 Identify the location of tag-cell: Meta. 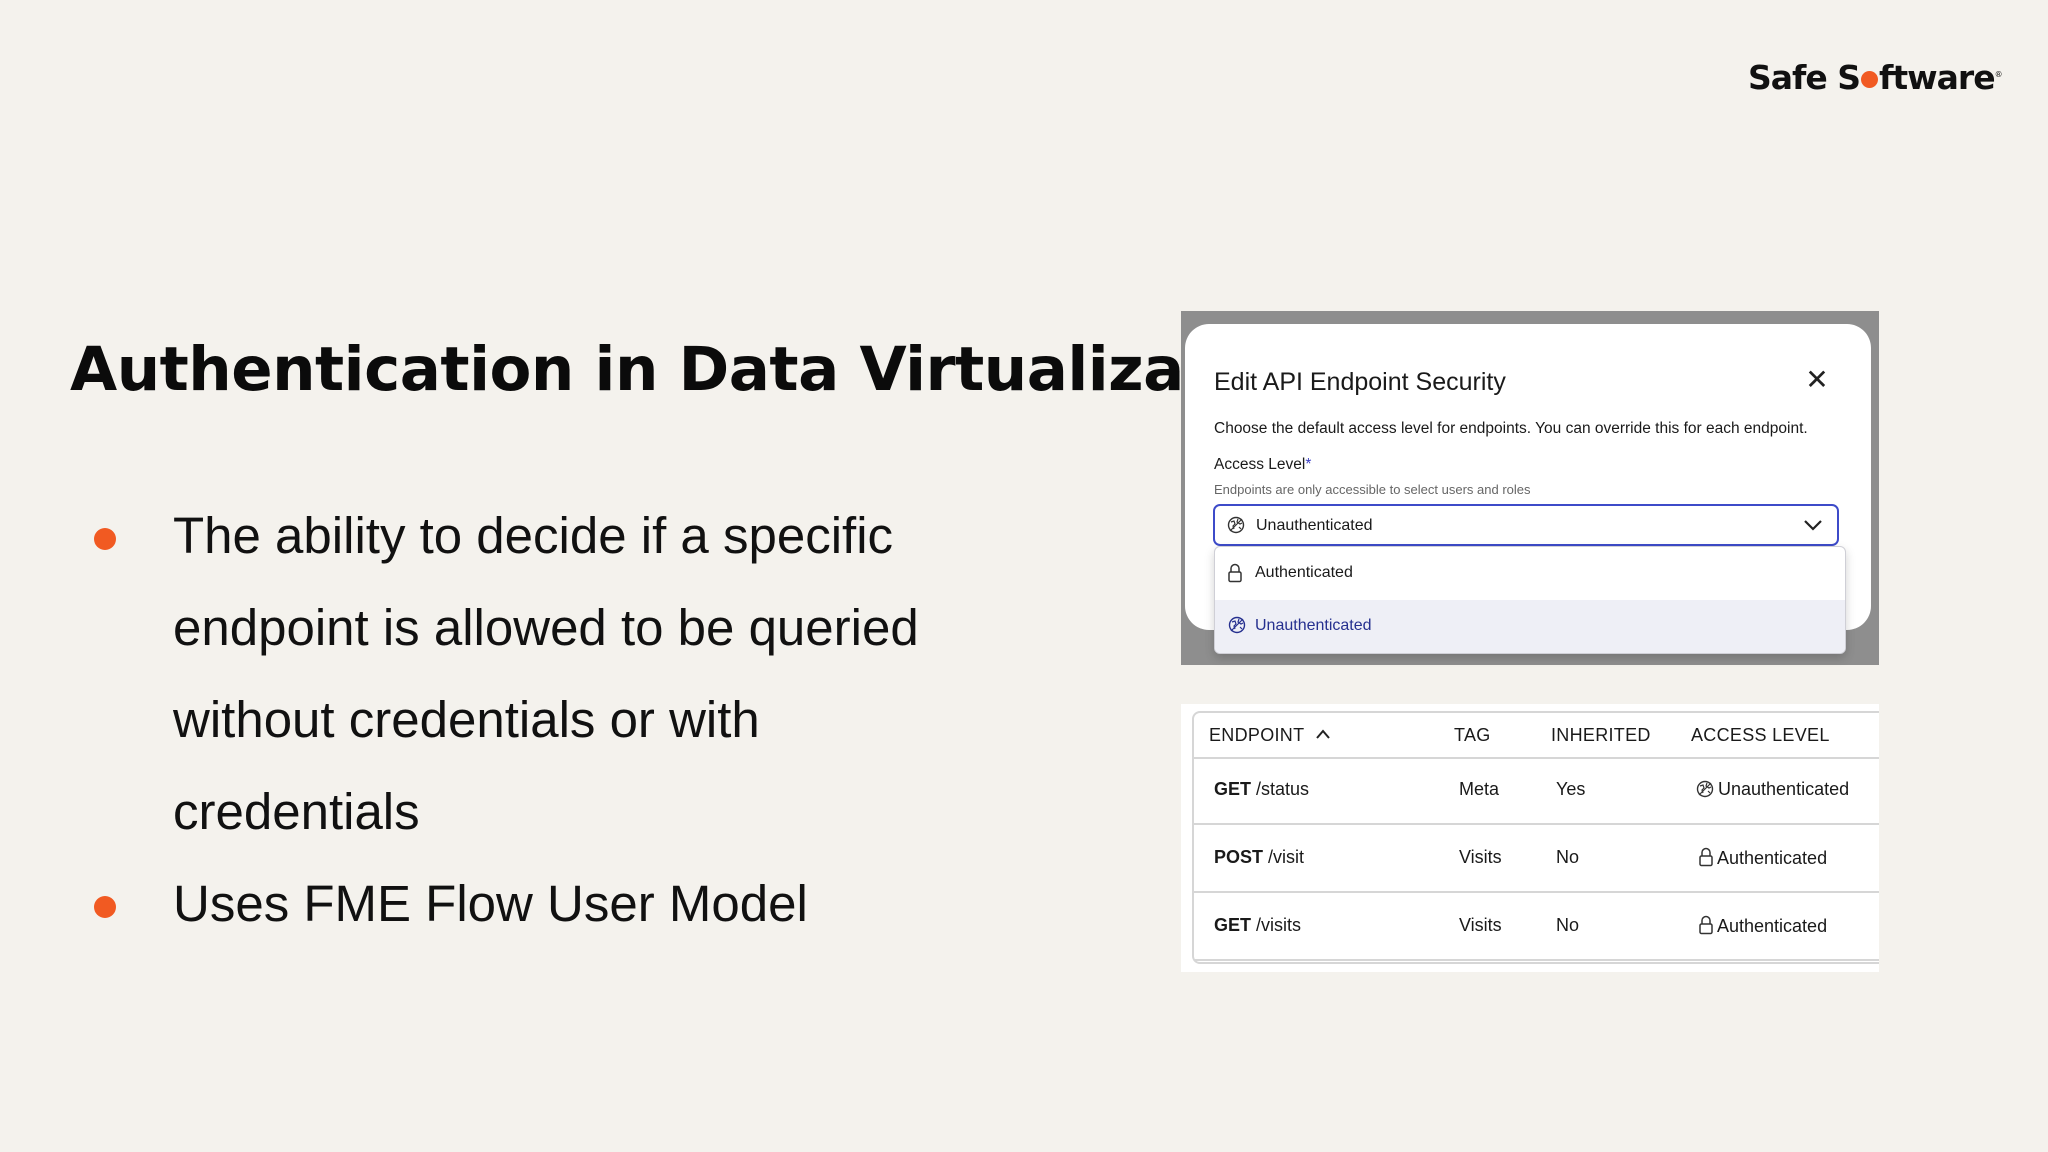
(1479, 789).